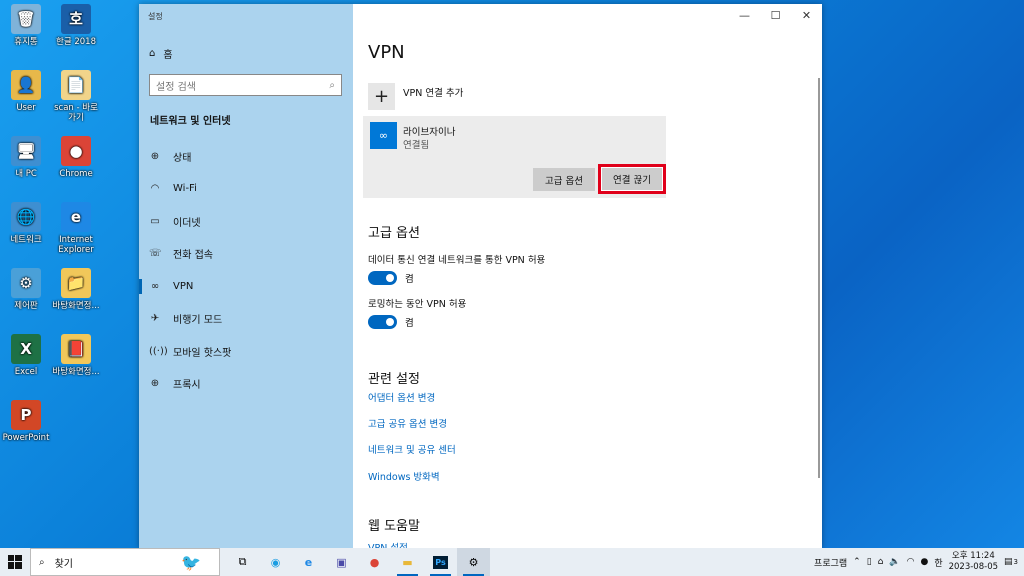 This screenshot has height=576, width=1024. What do you see at coordinates (155, 319) in the screenshot?
I see `sidebar-item-icon: ✈` at bounding box center [155, 319].